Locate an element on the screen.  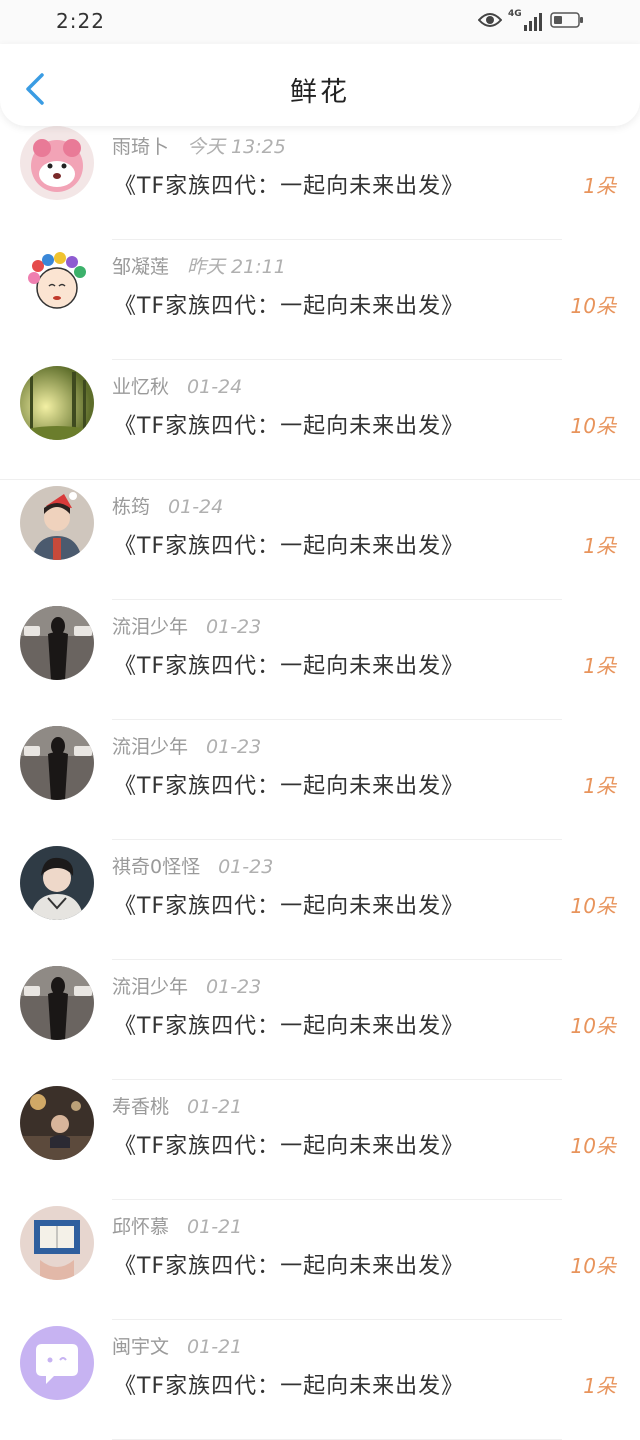
signal-icon: 4G is located at coordinates (525, 20).